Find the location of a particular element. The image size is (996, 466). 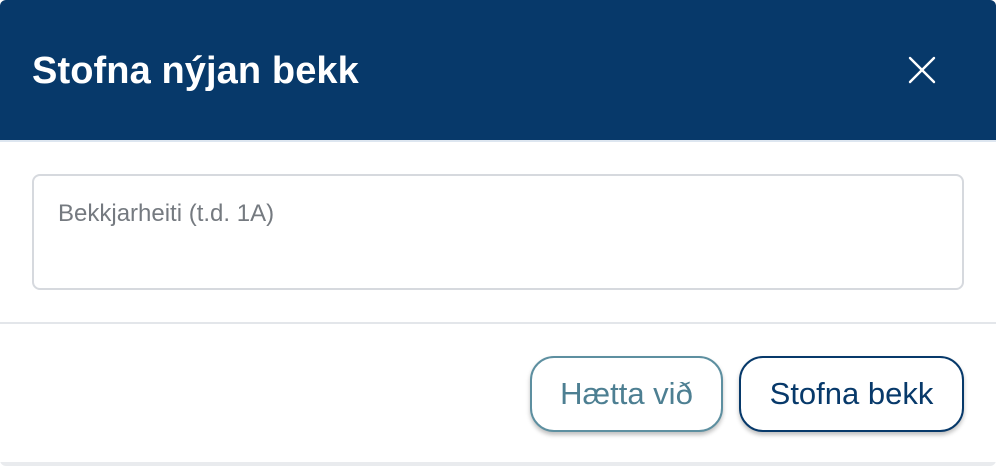

header-divider is located at coordinates (498, 141).